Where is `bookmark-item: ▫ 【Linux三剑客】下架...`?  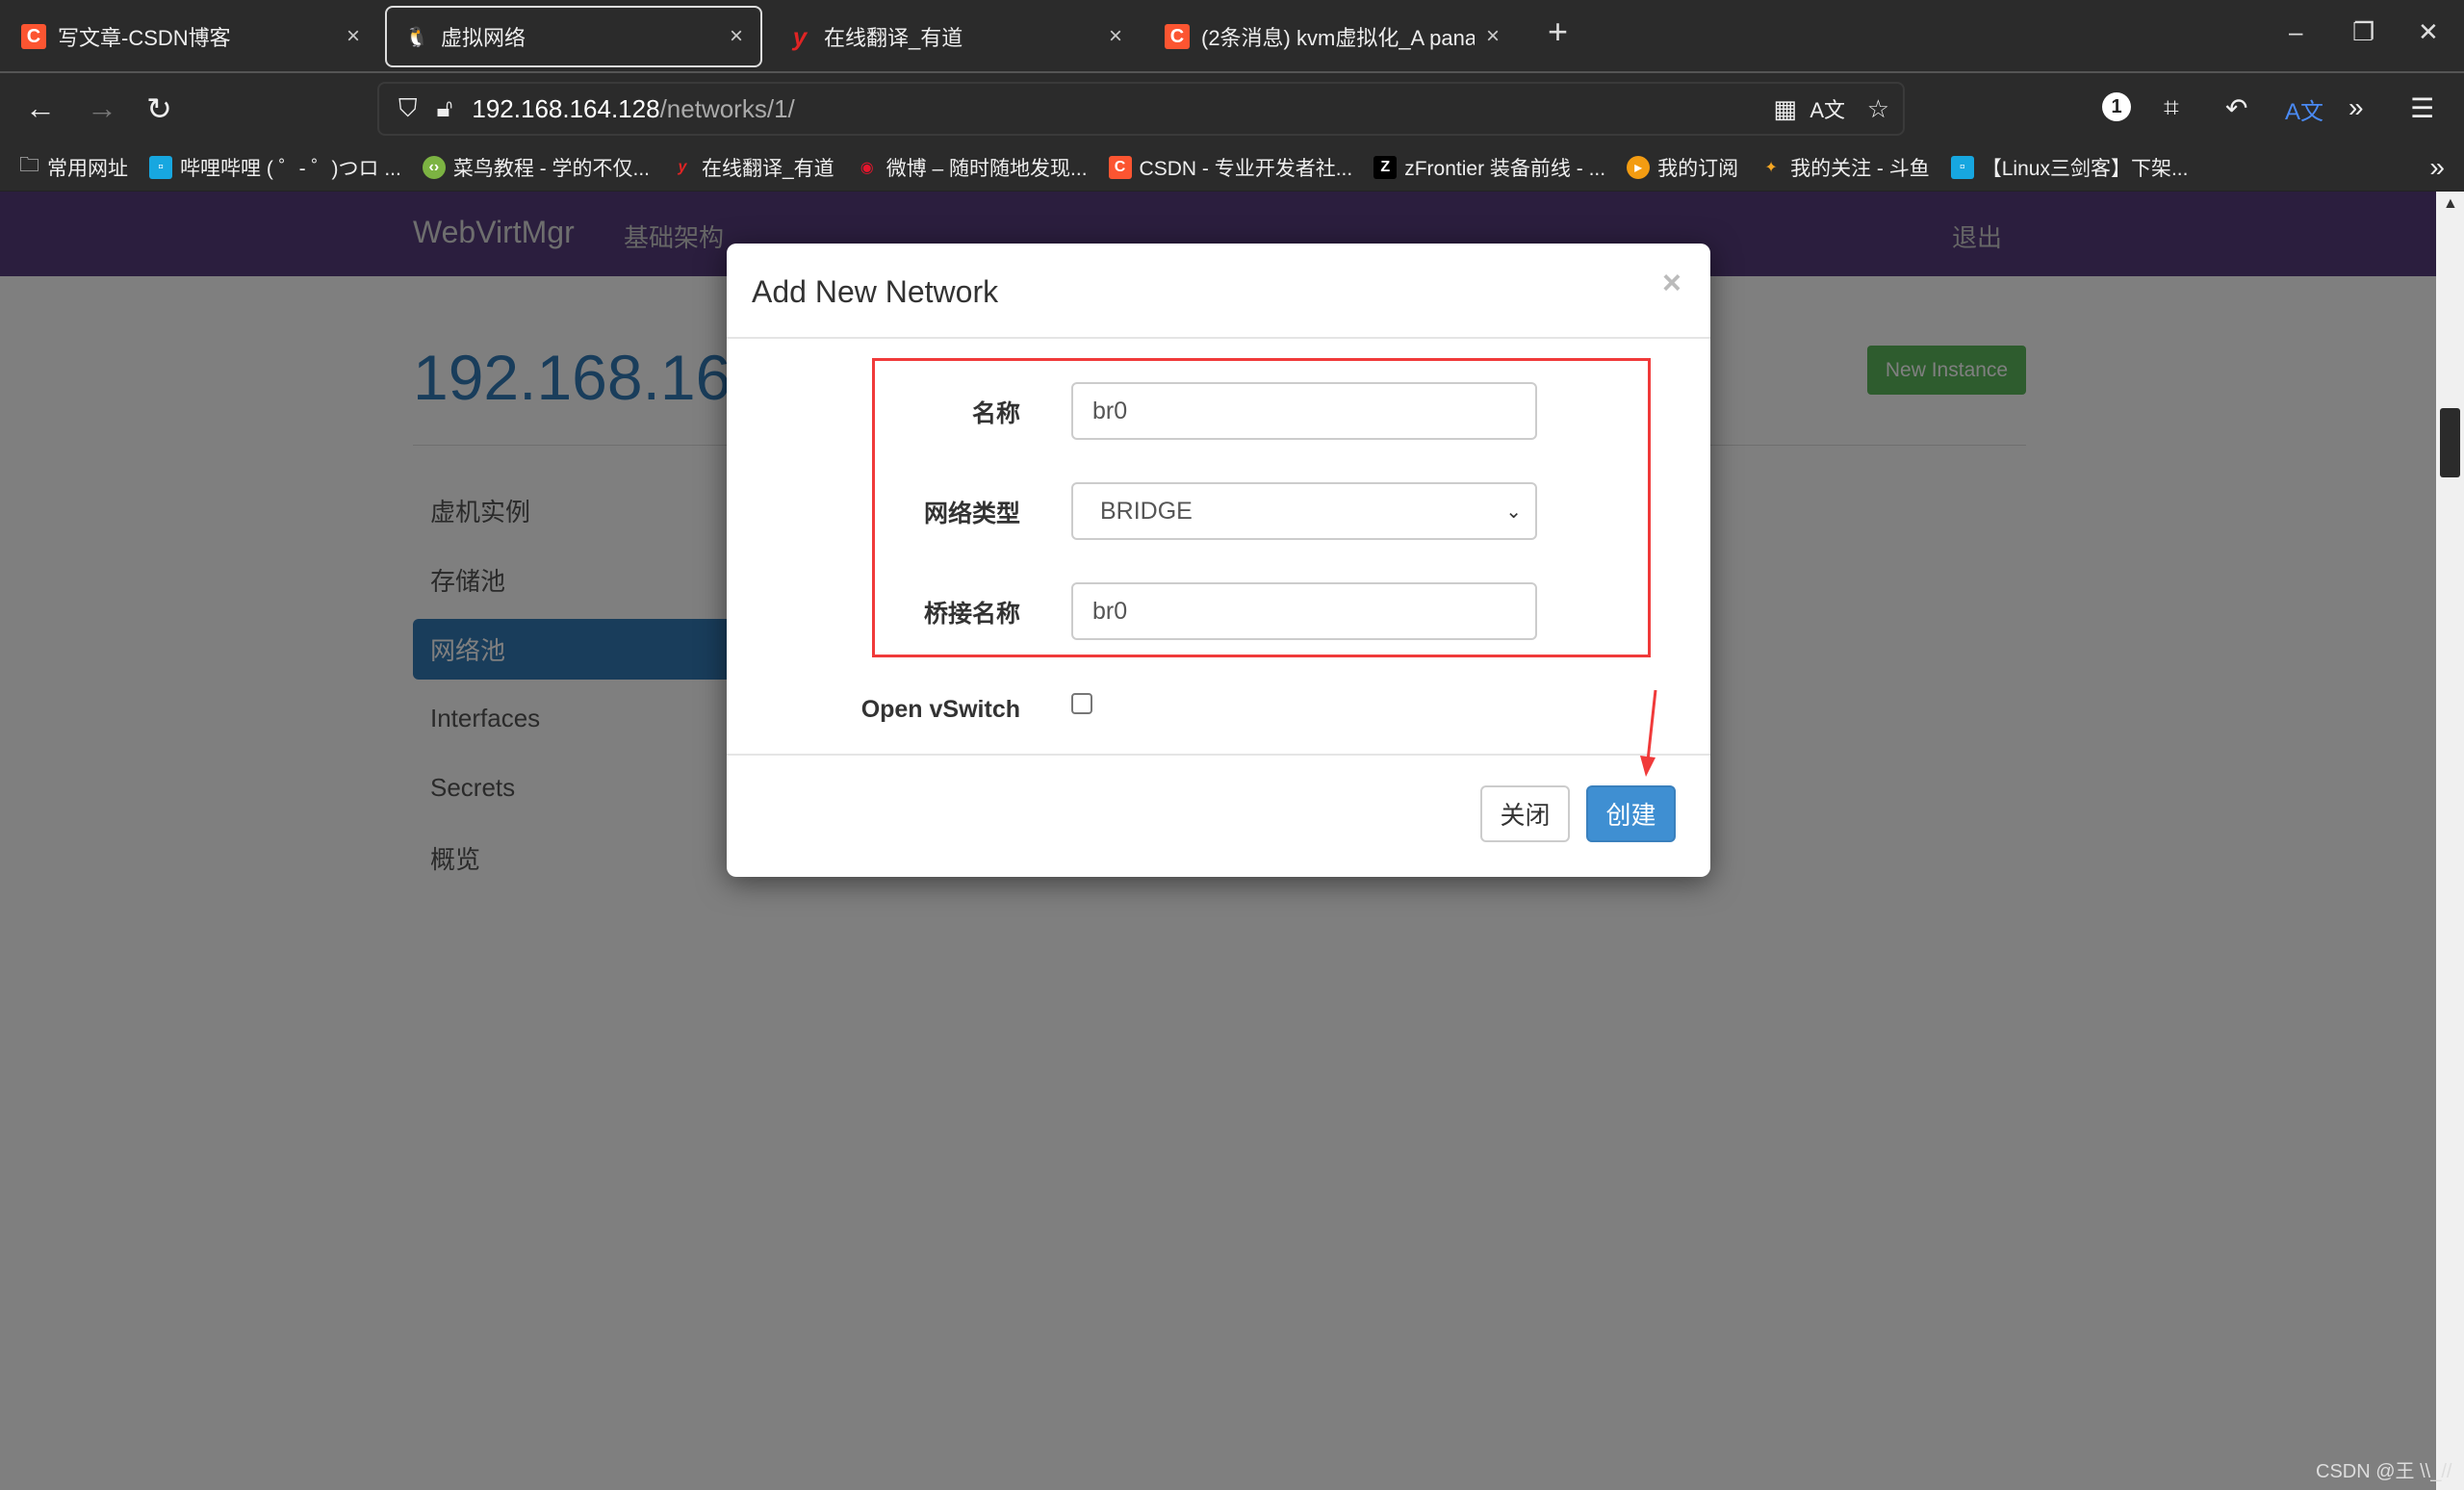
bookmark-item: ▫ 【Linux三剑客】下架... is located at coordinates (2069, 167).